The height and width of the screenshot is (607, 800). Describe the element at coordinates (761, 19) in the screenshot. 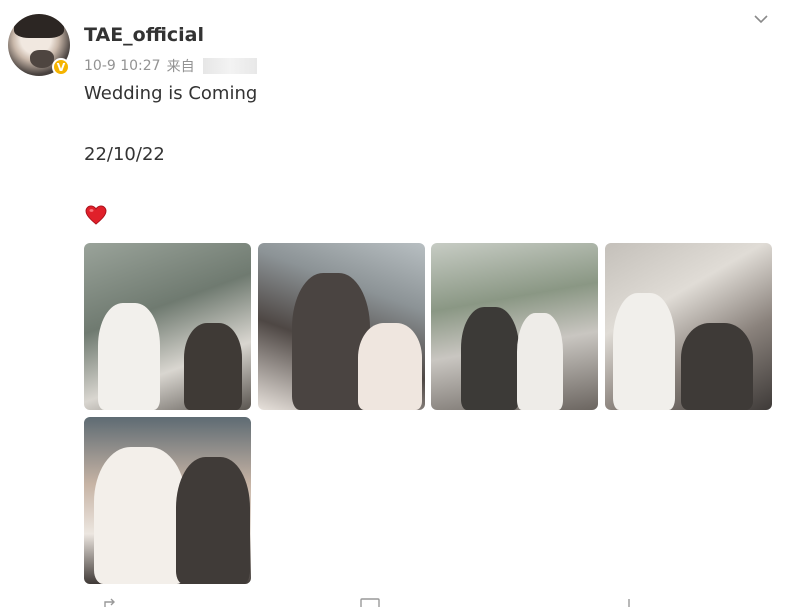

I see `chevron-down-icon` at that location.